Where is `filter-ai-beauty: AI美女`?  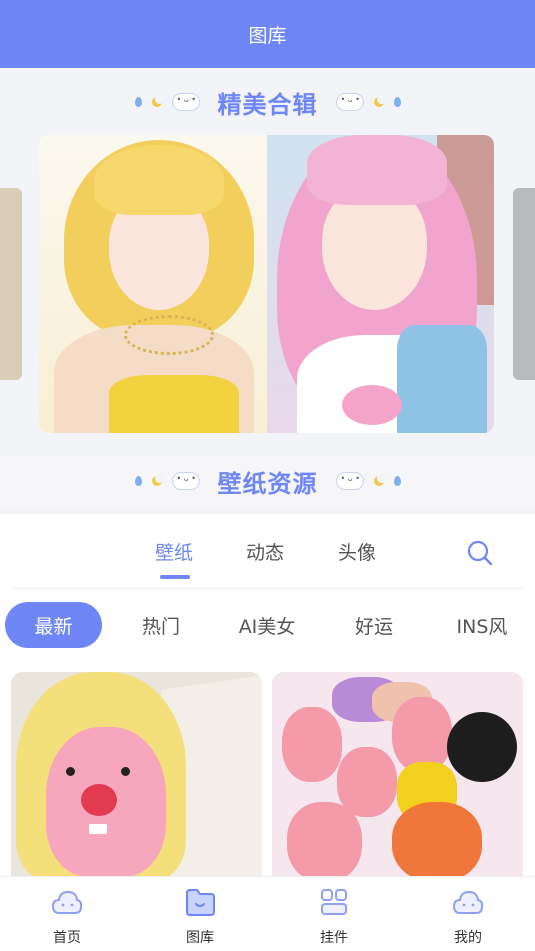
filter-ai-beauty: AI美女 is located at coordinates (267, 625).